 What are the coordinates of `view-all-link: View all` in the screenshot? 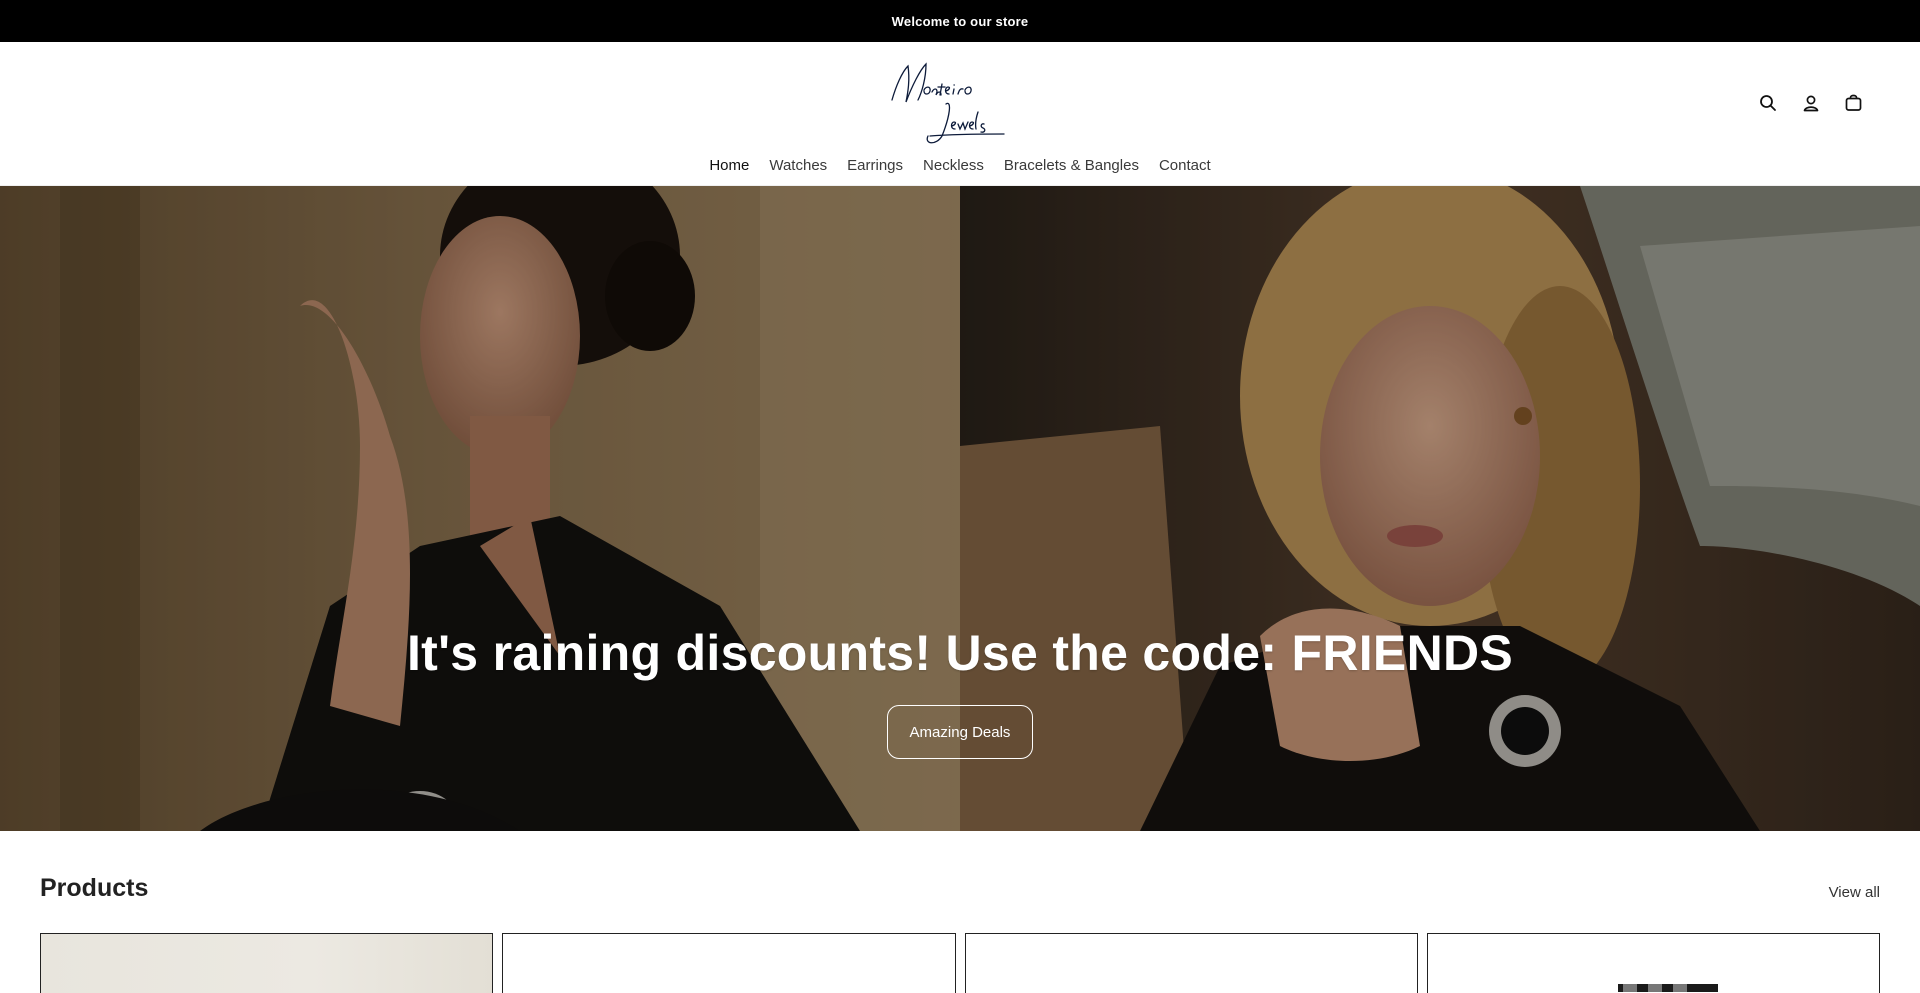 It's located at (1854, 892).